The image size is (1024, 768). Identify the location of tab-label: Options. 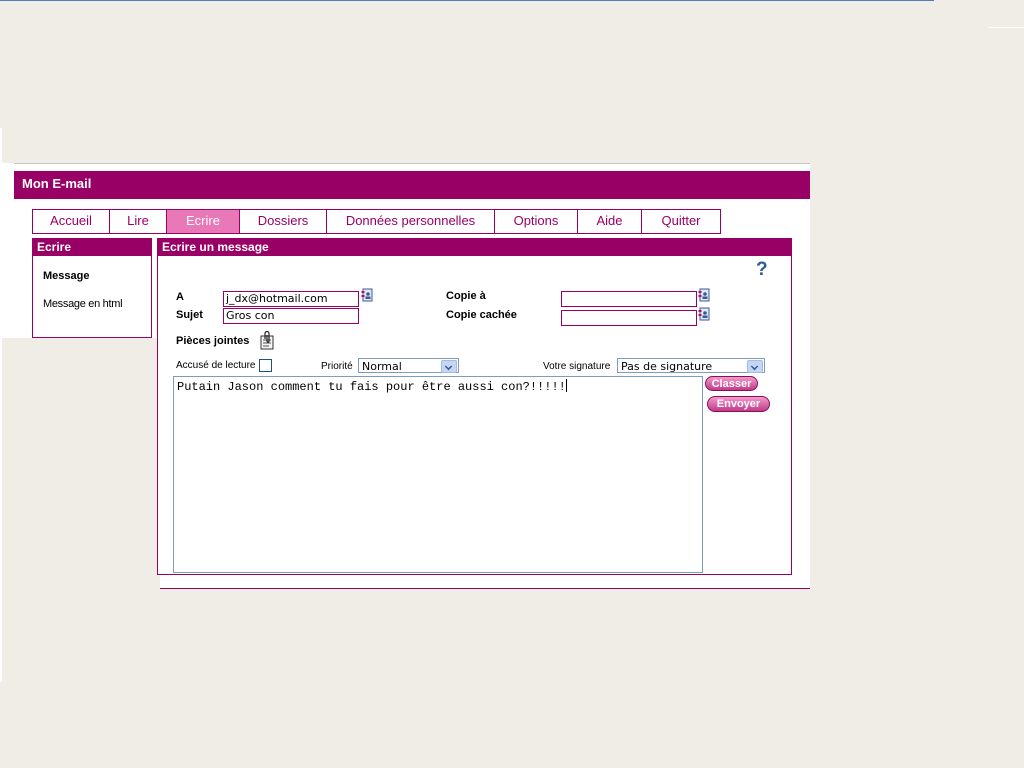
(536, 220).